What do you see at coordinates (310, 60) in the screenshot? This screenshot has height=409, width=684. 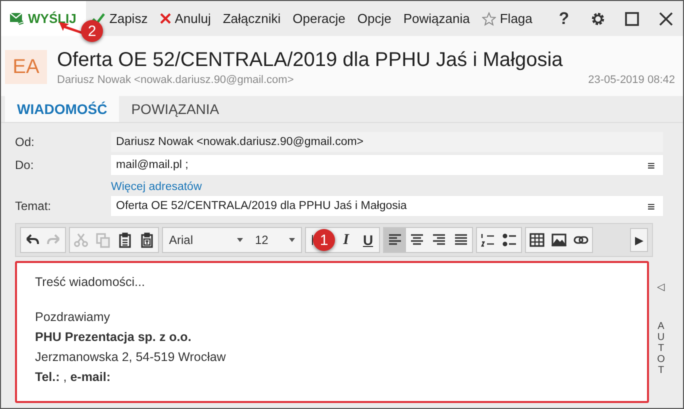 I see `message-title: Oferta OE 52/CENTRALA/2019 dla PPHU Jaś i Małgosia` at bounding box center [310, 60].